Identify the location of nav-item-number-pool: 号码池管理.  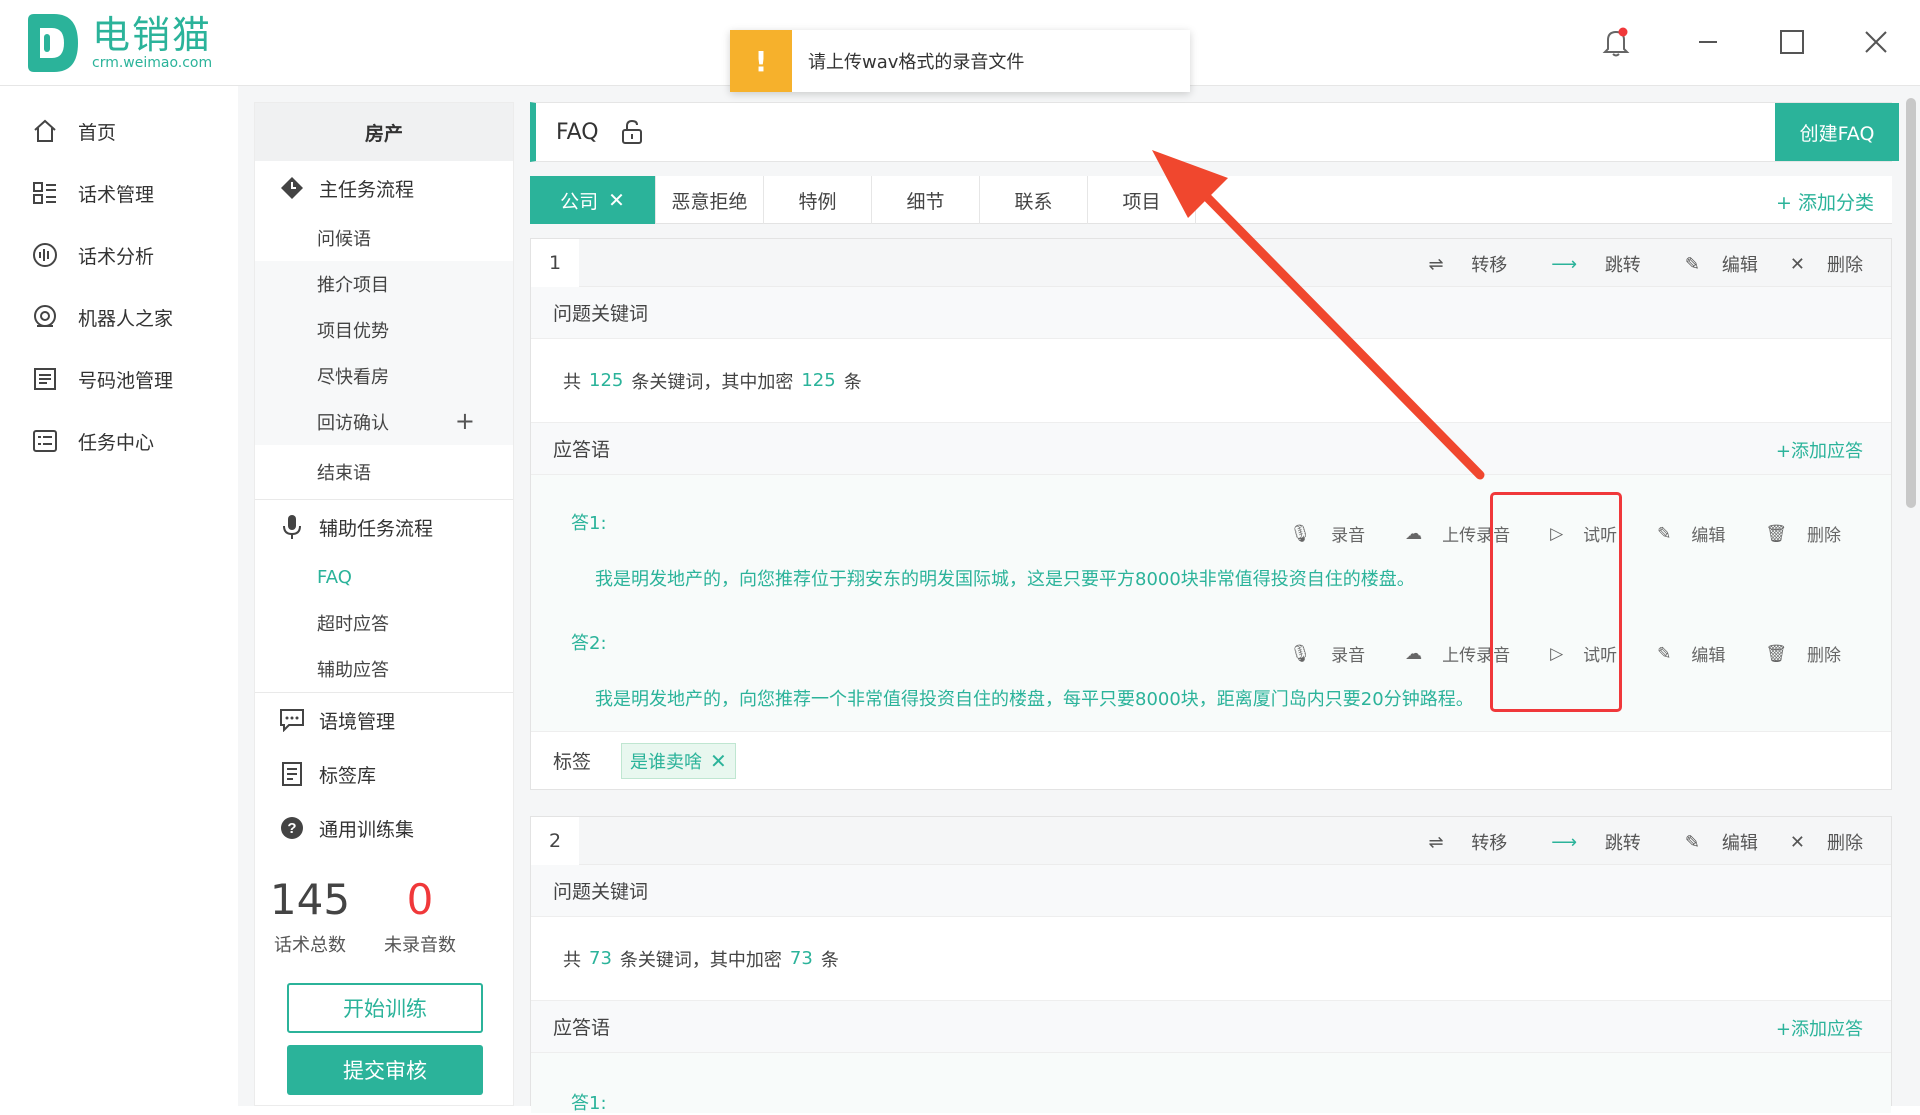
(119, 379).